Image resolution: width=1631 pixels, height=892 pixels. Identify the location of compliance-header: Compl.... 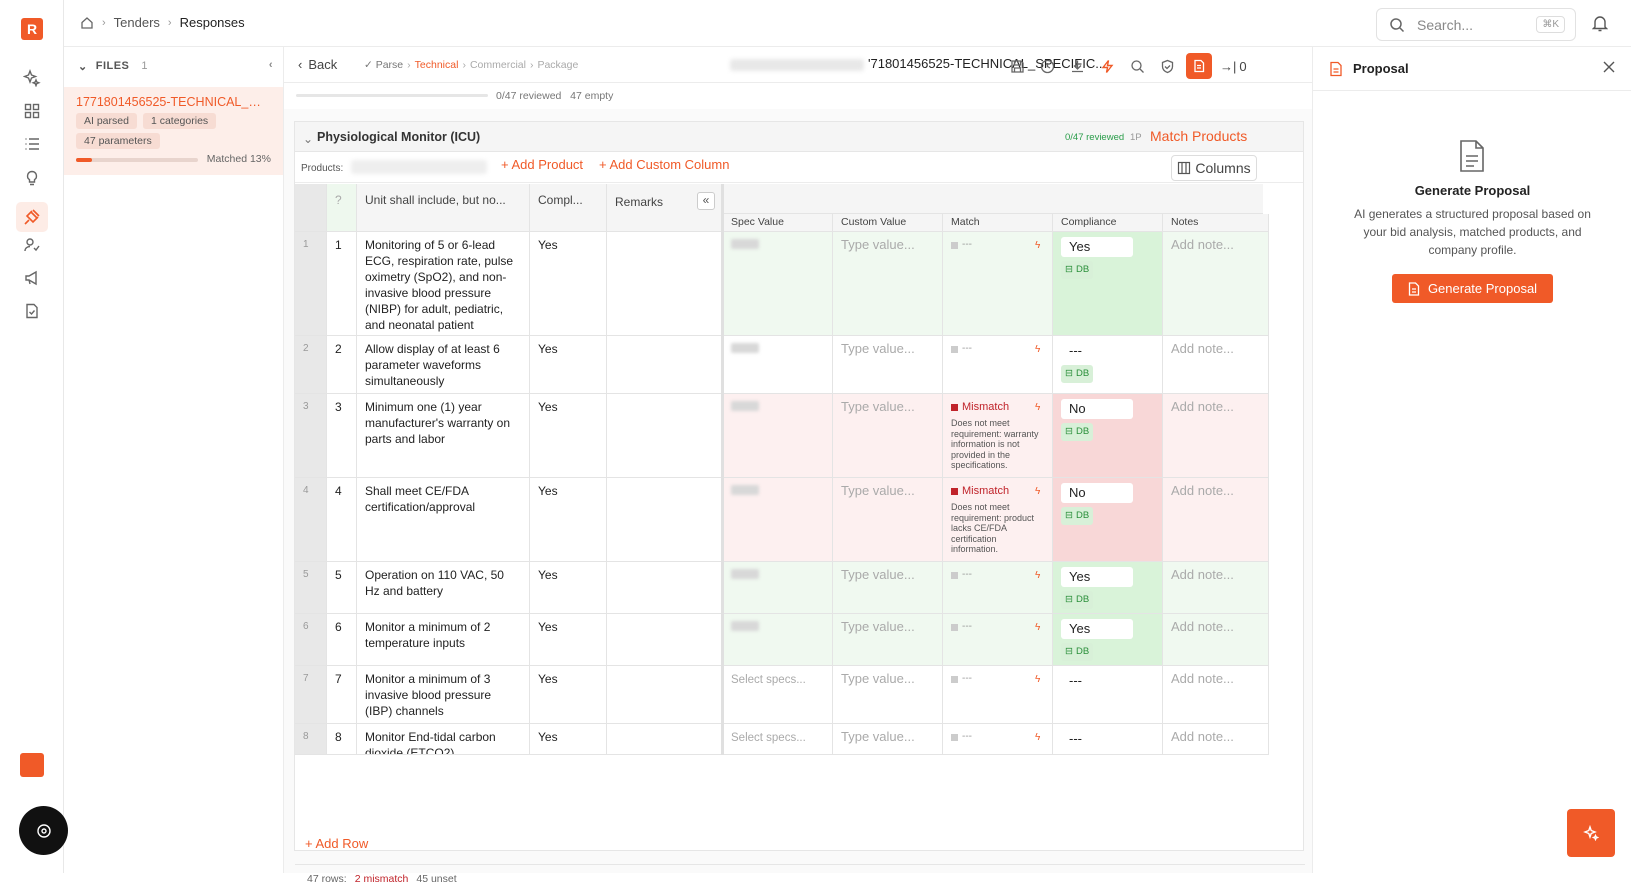
(568, 208).